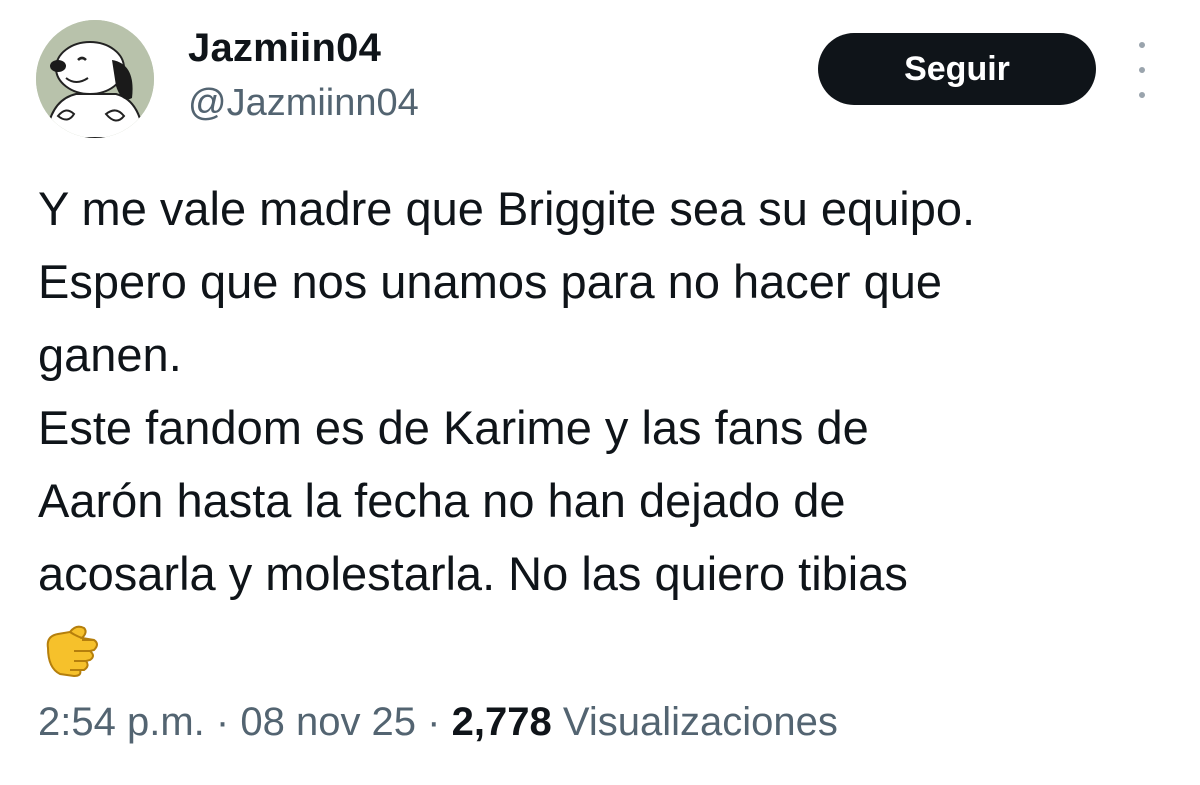 This screenshot has height=785, width=1200. I want to click on tweet-date: 08 nov 25, so click(328, 722).